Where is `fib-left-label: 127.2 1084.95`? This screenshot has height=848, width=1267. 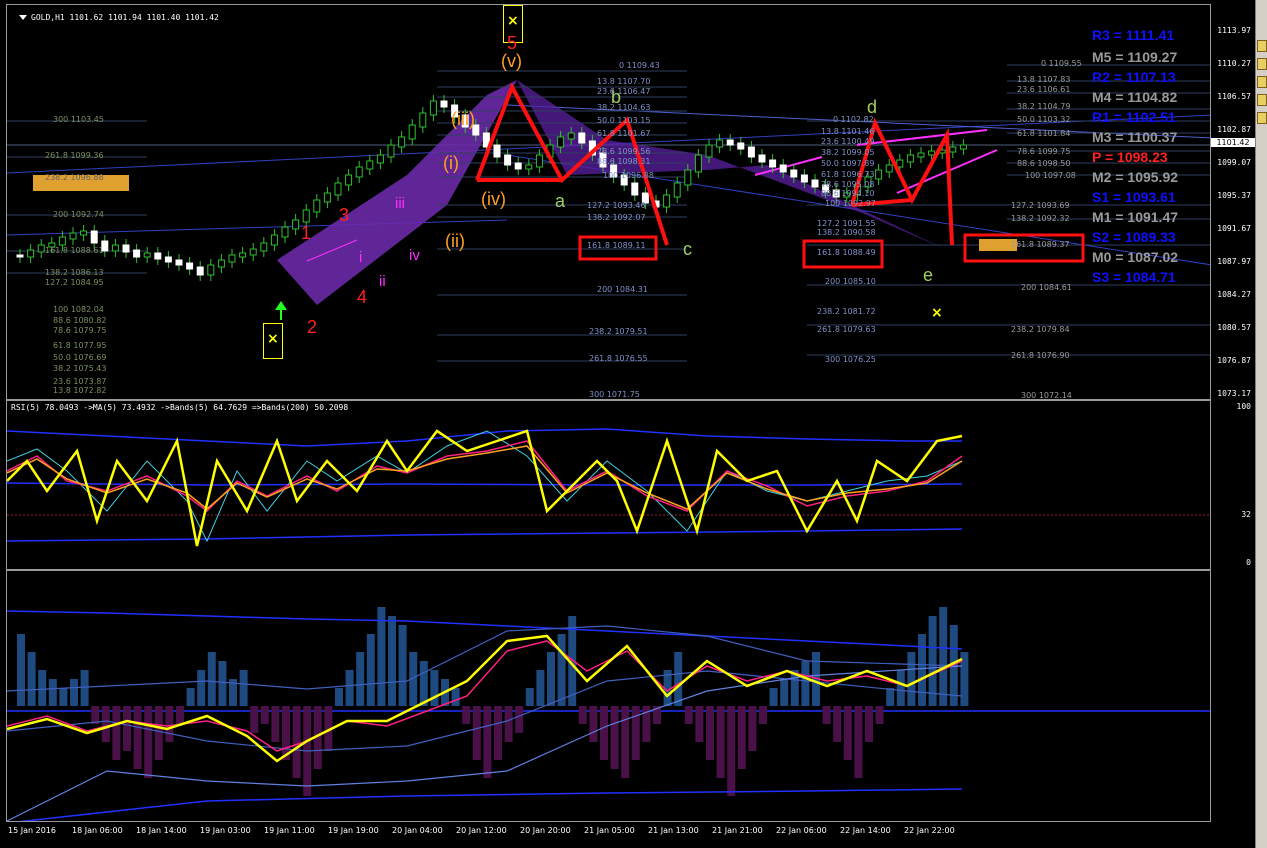
fib-left-label: 127.2 1084.95 is located at coordinates (74, 282).